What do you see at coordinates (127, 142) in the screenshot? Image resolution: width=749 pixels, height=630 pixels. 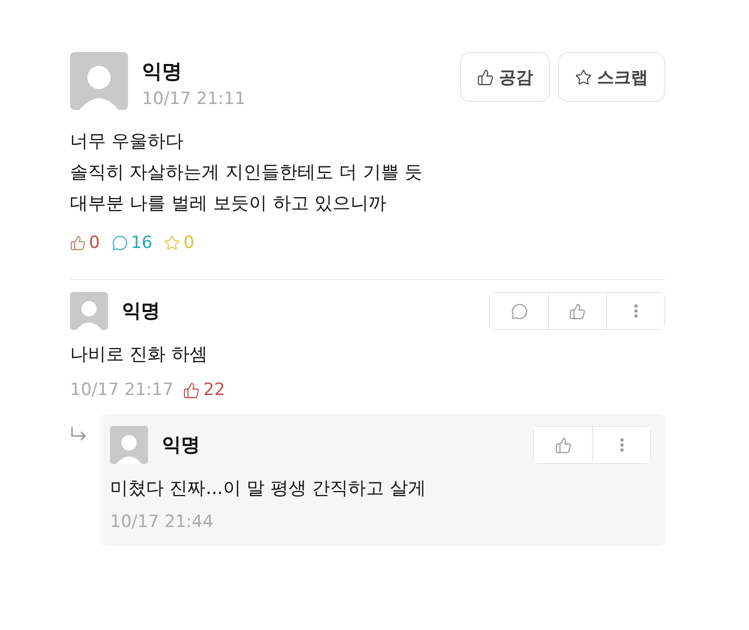 I see `post-body-line: 너무 우울하다` at bounding box center [127, 142].